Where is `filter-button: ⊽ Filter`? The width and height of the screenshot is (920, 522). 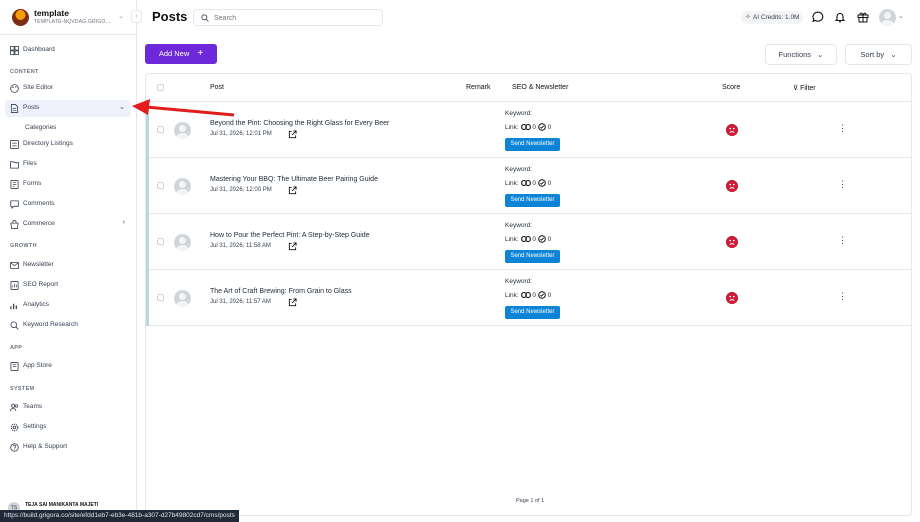
filter-button: ⊽ Filter is located at coordinates (804, 88).